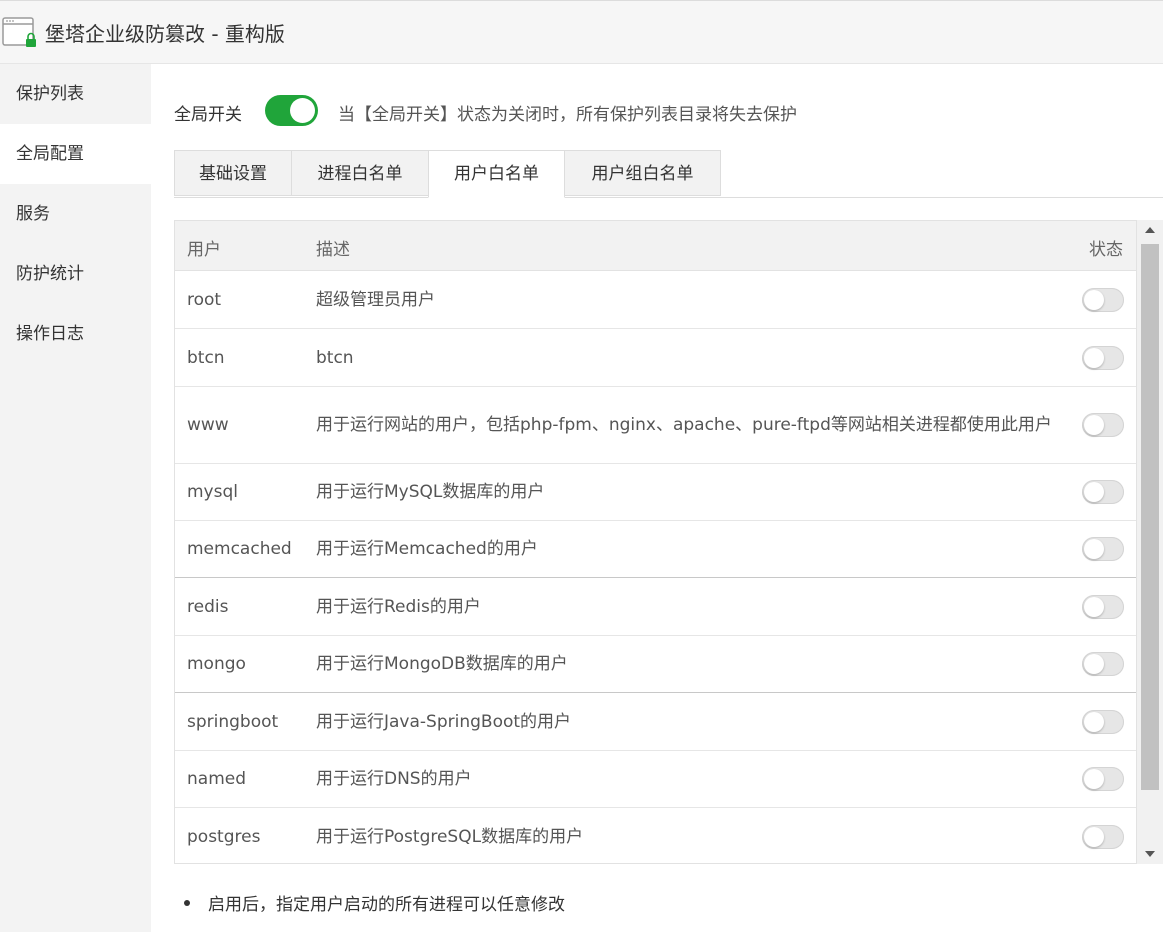 This screenshot has width=1163, height=932. Describe the element at coordinates (75, 274) in the screenshot. I see `sidebar-item-protect-stats: 防护统计` at that location.